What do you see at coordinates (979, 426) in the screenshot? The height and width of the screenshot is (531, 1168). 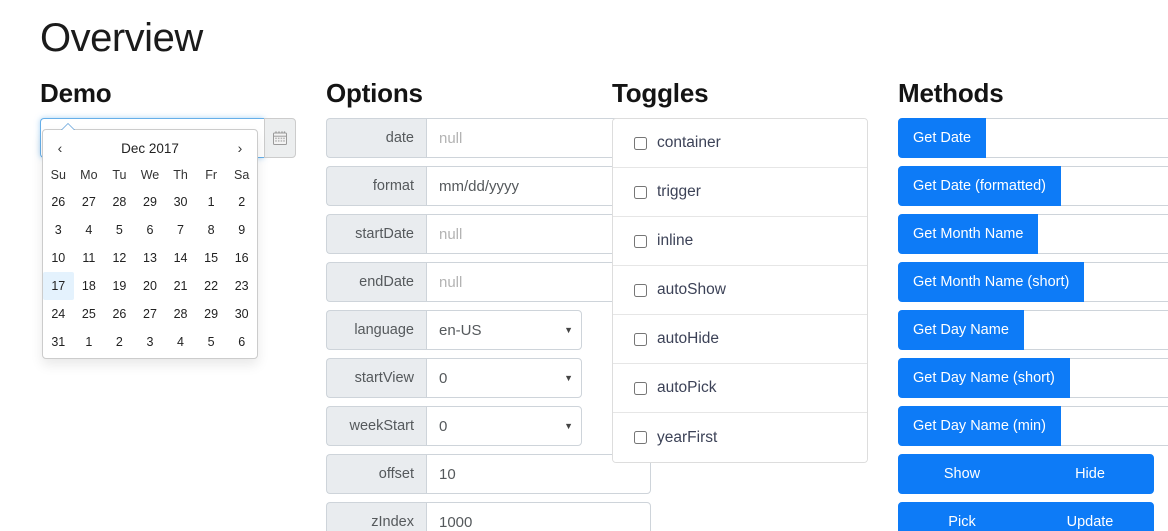 I see `method-button: Get Day Name (min)` at bounding box center [979, 426].